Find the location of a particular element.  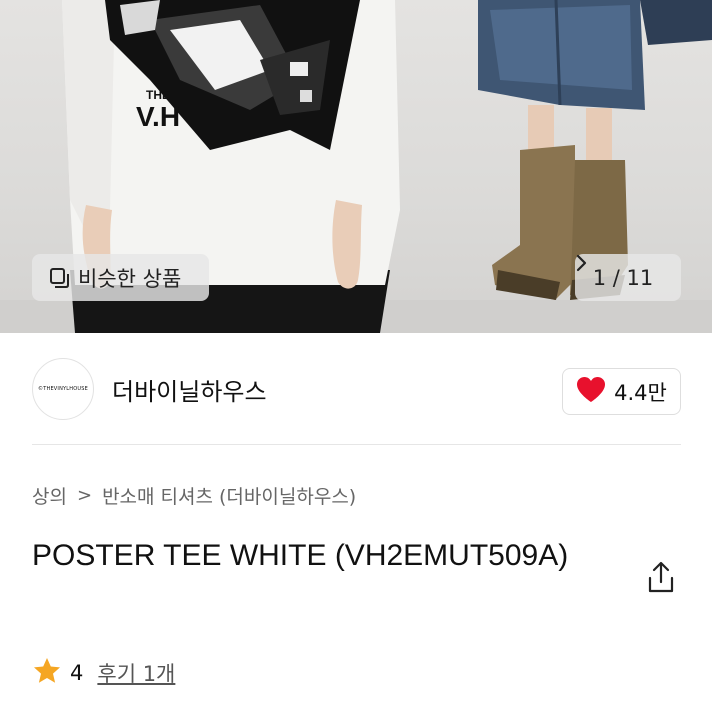

similar-products-label: 비슷한 상품 is located at coordinates (130, 278).